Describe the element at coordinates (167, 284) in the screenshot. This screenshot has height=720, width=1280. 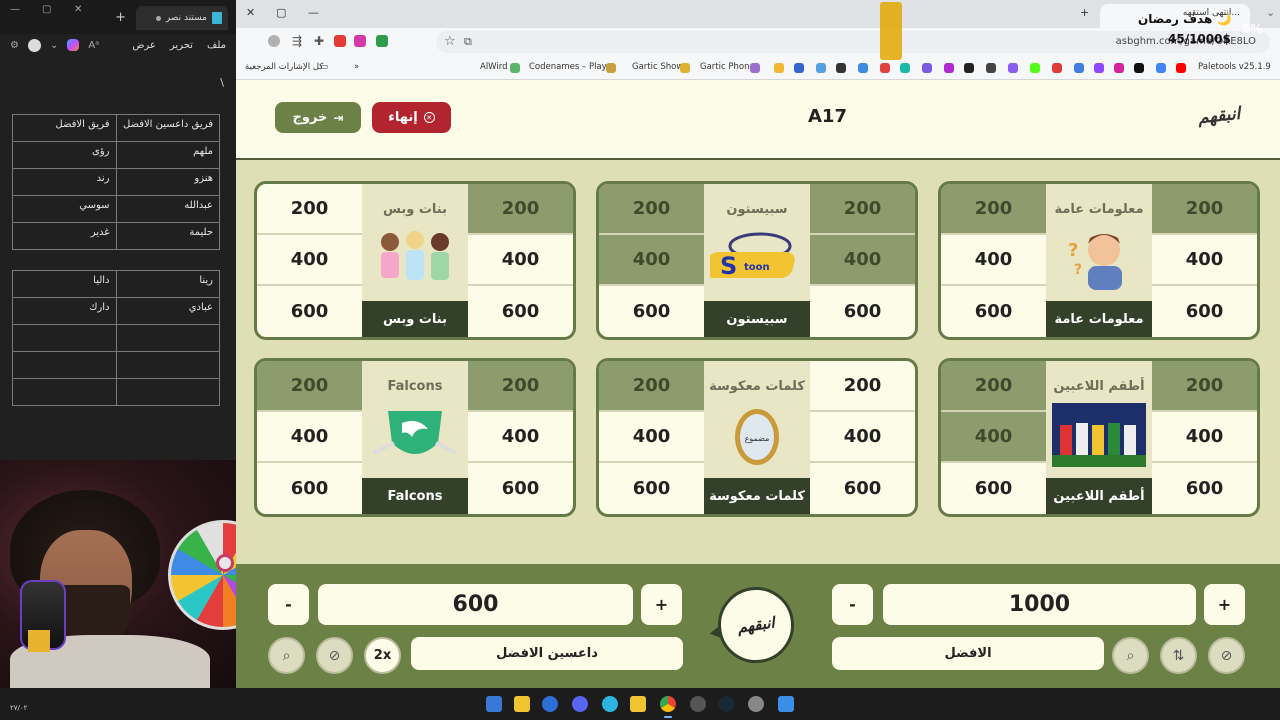
I see `table-cell: رينا` at that location.